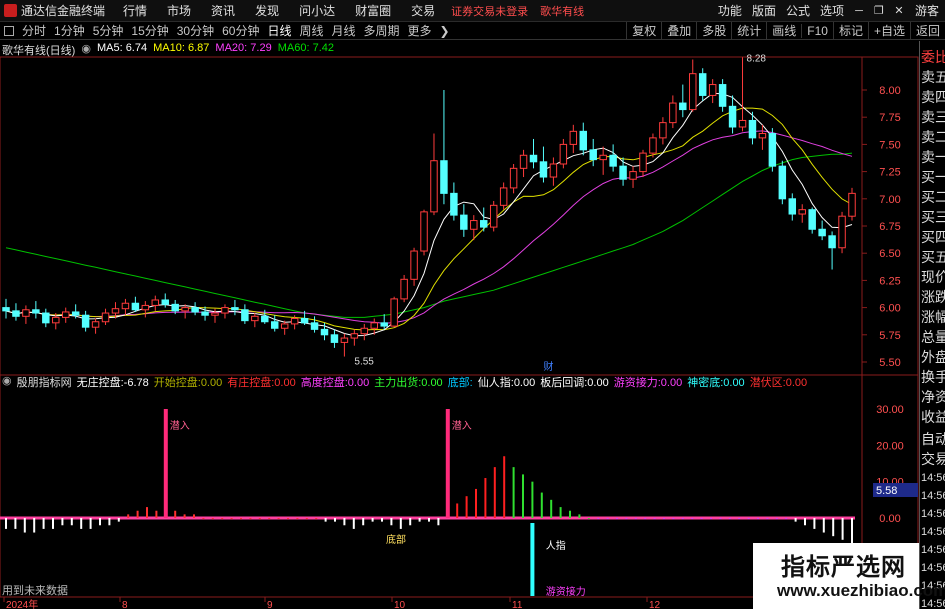  I want to click on period-tab: 周线, so click(311, 30).